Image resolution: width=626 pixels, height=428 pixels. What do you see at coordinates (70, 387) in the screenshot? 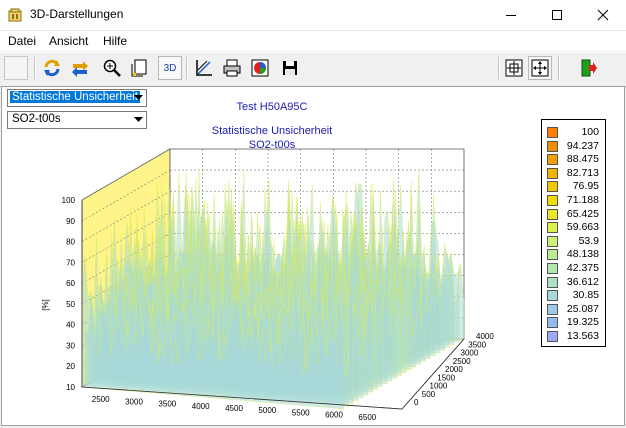
I see `z-tick-label: 10` at bounding box center [70, 387].